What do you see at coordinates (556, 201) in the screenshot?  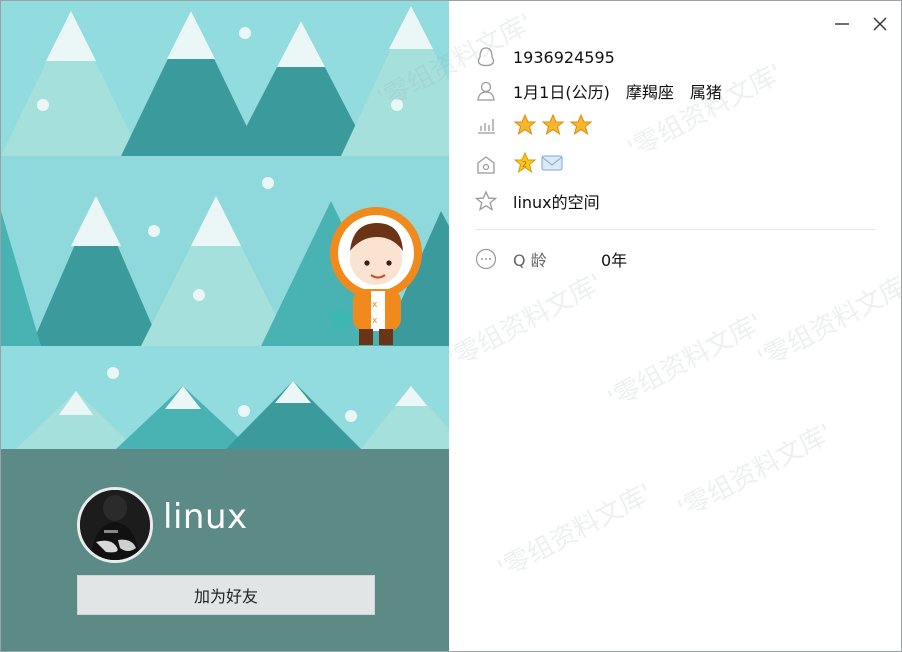 I see `space-link: linux的空间` at bounding box center [556, 201].